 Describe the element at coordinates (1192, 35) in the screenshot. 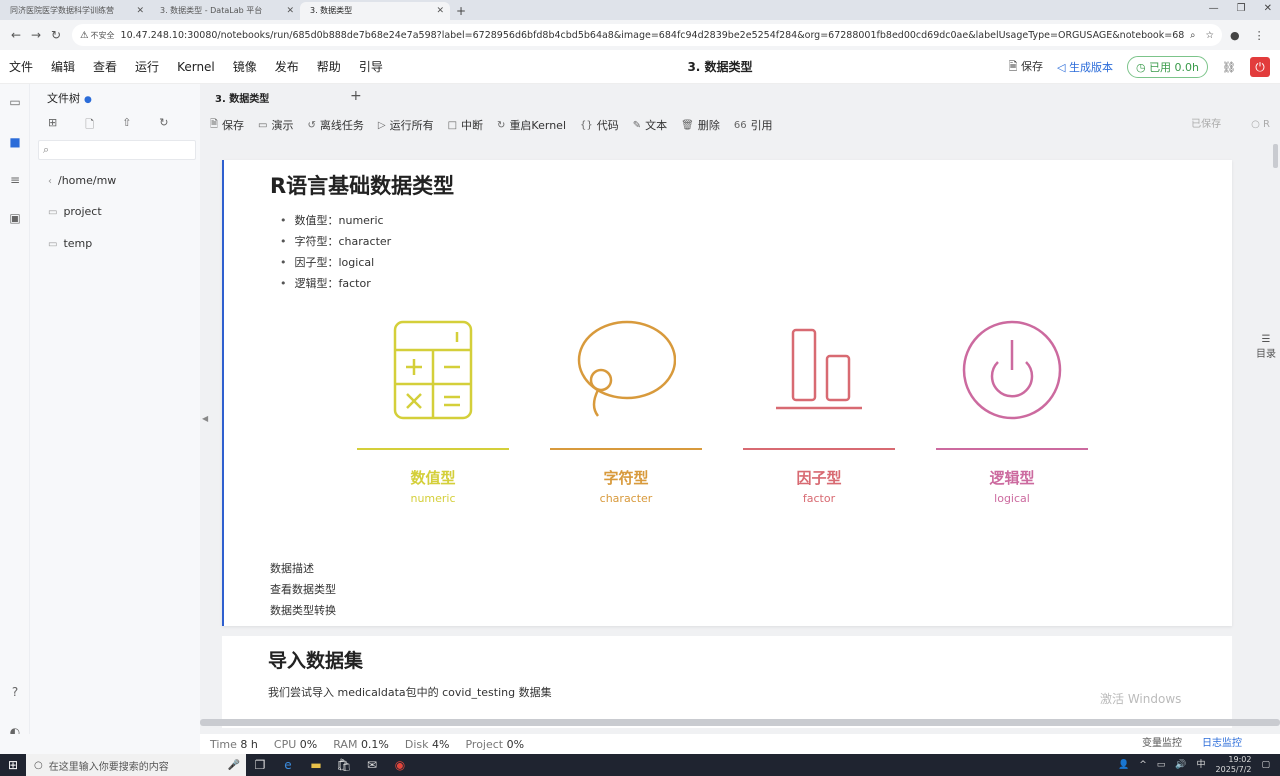

I see `zoom-icon: ⌕` at that location.